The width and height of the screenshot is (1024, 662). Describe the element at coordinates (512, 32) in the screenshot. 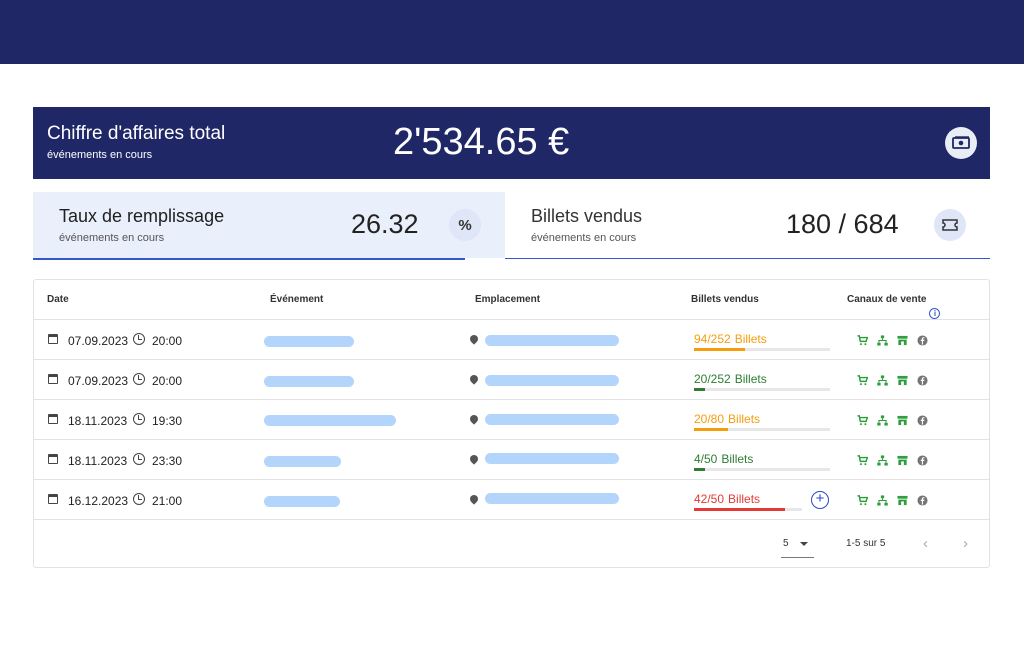

I see `top-navbar` at that location.